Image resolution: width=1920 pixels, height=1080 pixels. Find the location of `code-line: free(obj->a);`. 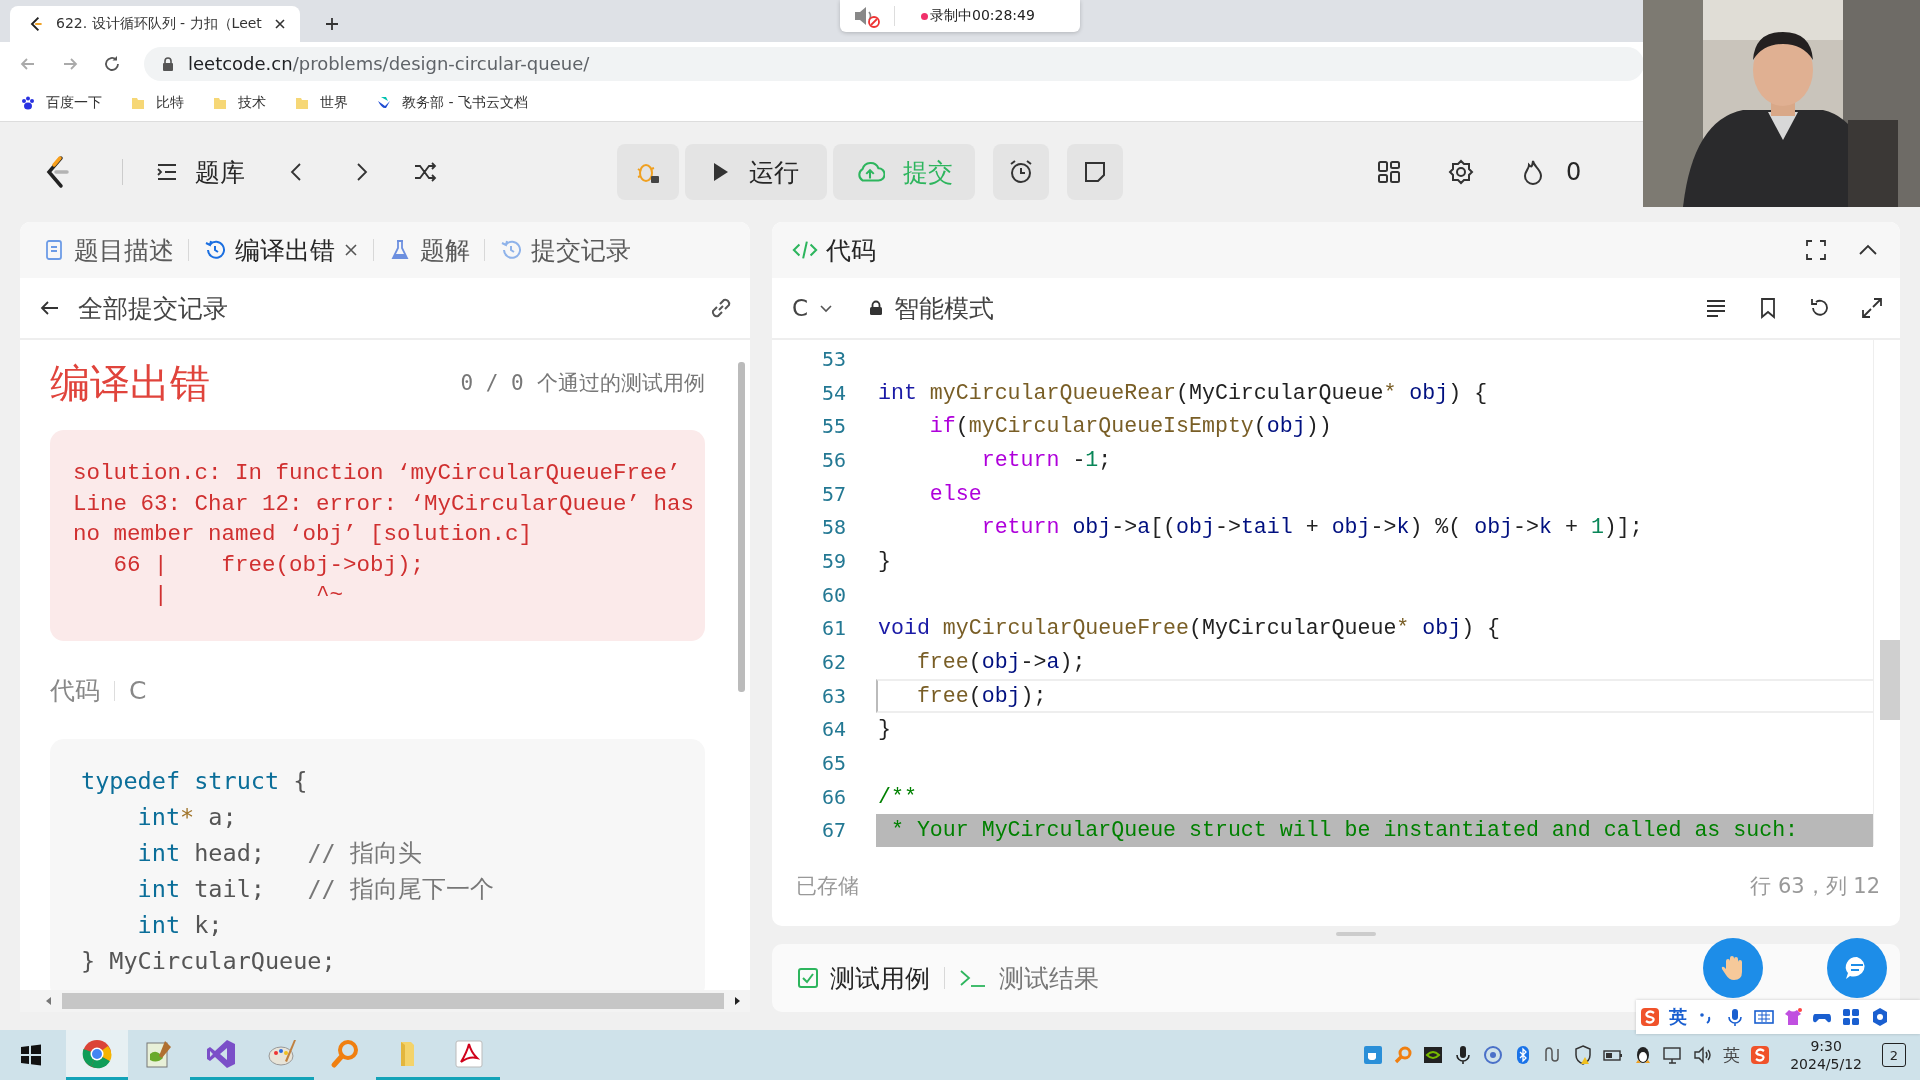

code-line: free(obj->a); is located at coordinates (1000, 662).